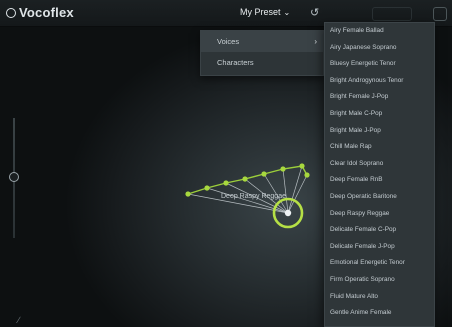 The image size is (452, 327). Describe the element at coordinates (379, 197) in the screenshot. I see `voice-option: Deep Operatic Baritone` at that location.